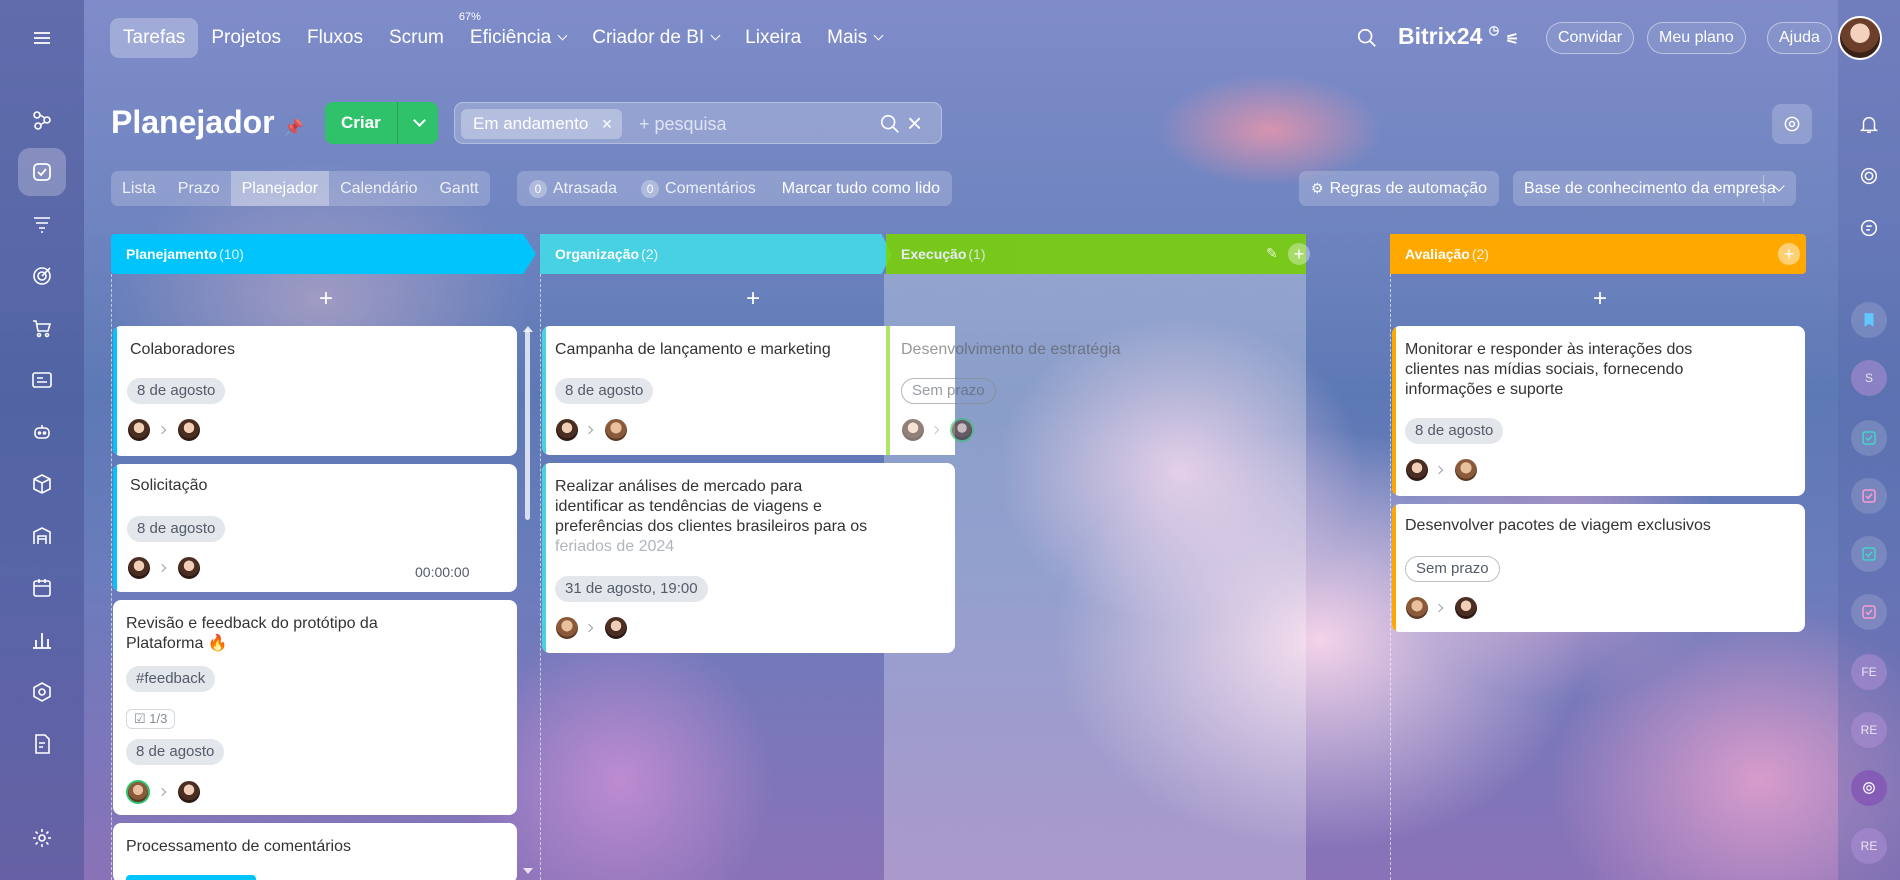  What do you see at coordinates (199, 188) in the screenshot?
I see `tab-prazo: Prazo` at bounding box center [199, 188].